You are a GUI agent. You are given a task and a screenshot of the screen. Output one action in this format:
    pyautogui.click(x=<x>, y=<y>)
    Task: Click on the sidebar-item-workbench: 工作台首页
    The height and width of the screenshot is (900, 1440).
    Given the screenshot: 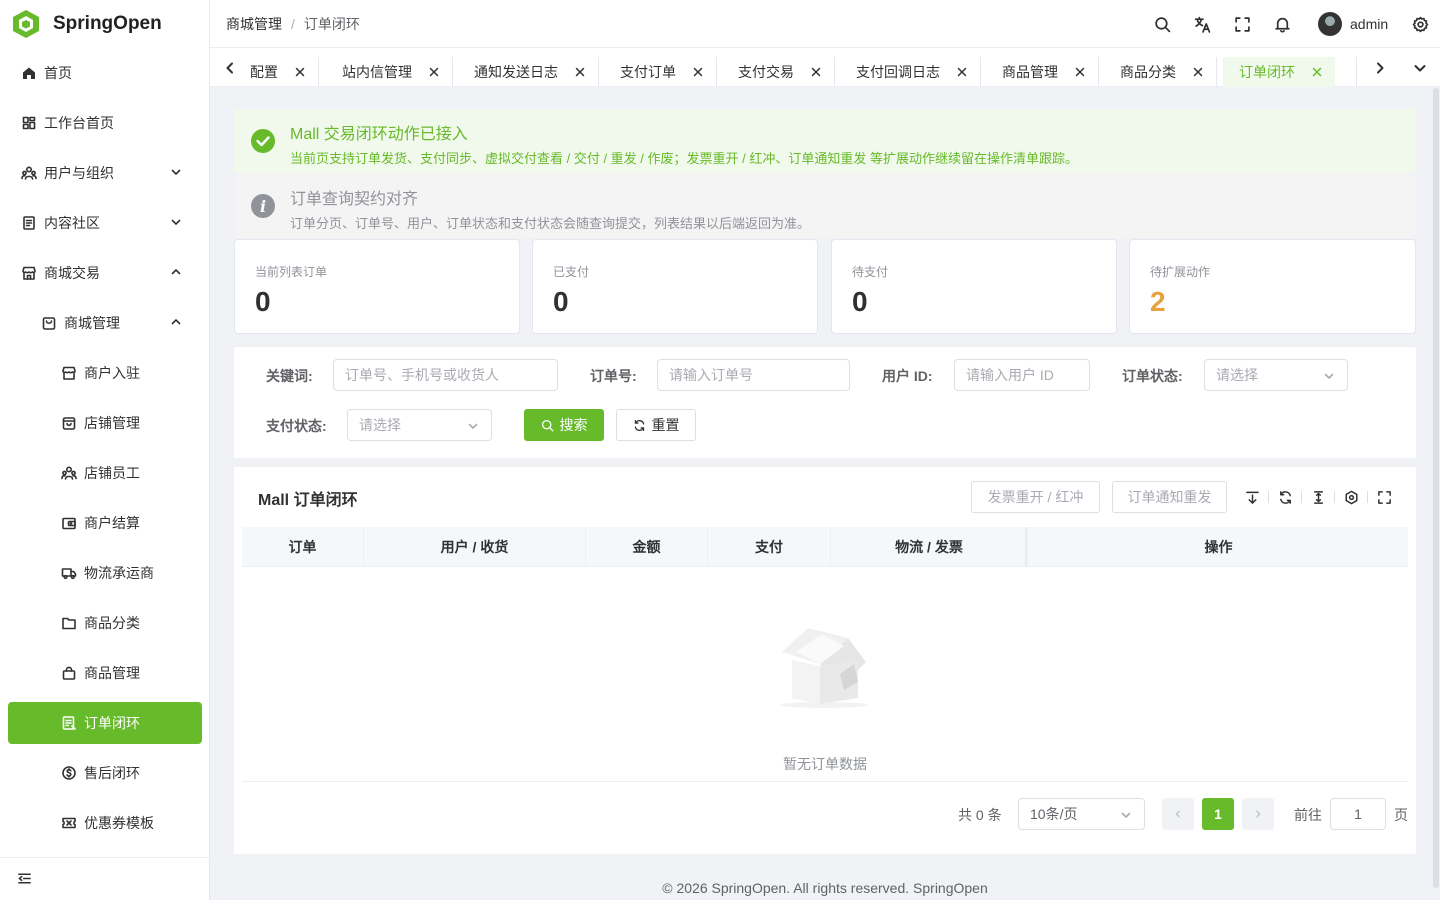 What is the action you would take?
    pyautogui.click(x=105, y=123)
    